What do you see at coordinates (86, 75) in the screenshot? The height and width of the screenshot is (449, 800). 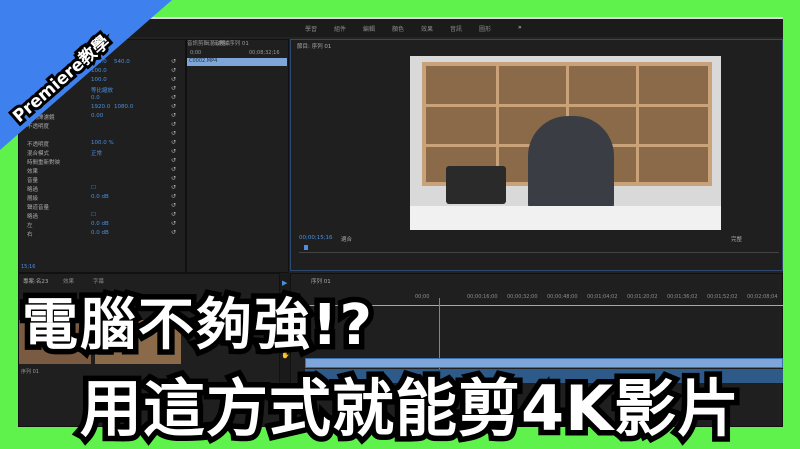 I see `badge-triangle` at bounding box center [86, 75].